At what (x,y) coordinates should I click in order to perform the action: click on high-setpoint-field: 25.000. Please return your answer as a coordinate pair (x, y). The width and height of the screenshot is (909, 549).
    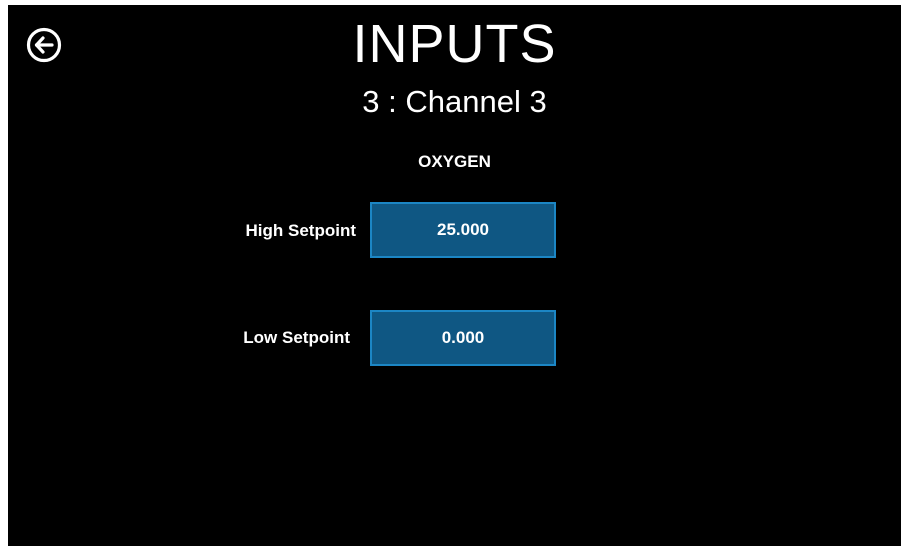
    Looking at the image, I should click on (463, 230).